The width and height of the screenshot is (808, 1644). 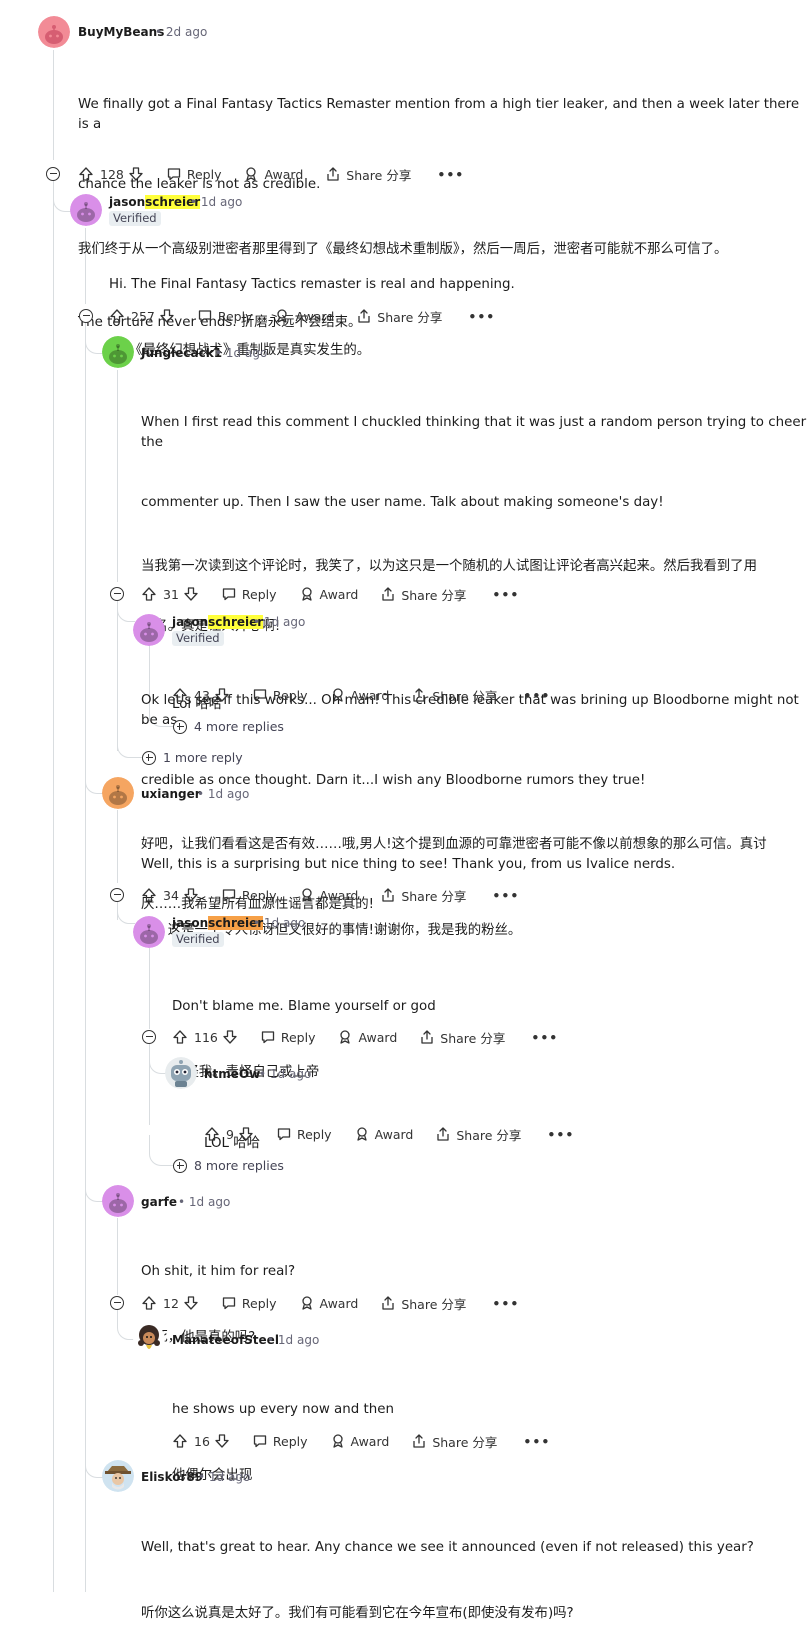 What do you see at coordinates (172, 1477) in the screenshot?
I see `username: Eliskor89` at bounding box center [172, 1477].